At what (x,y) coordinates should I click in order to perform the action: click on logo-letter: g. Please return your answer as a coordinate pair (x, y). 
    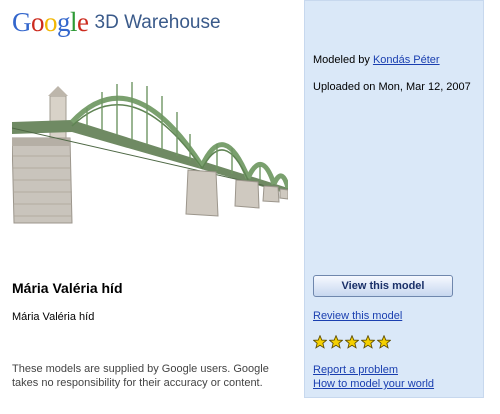
    Looking at the image, I should click on (64, 22).